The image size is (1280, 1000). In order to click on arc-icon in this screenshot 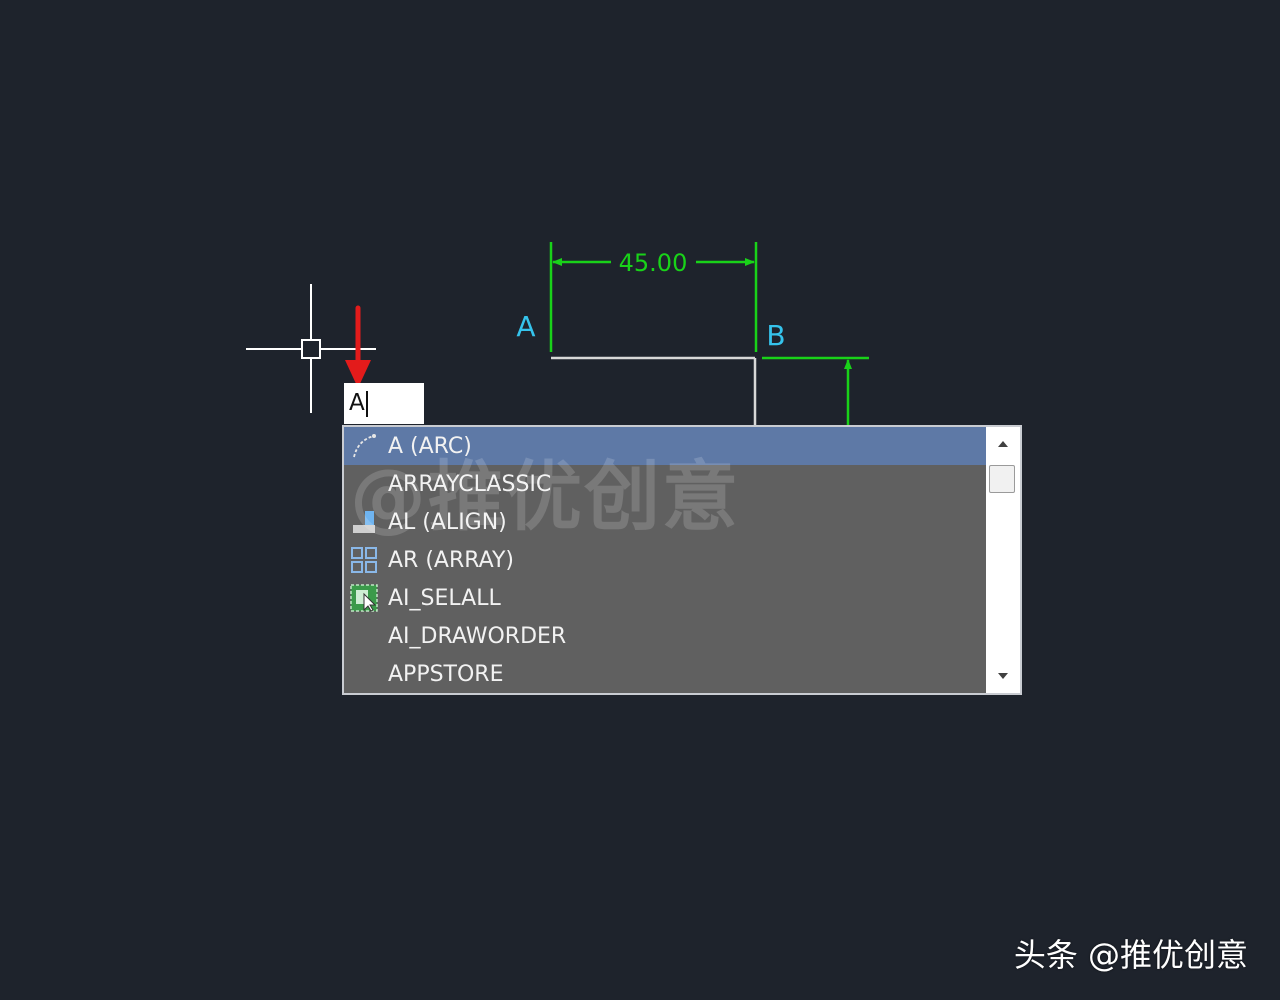, I will do `click(364, 446)`.